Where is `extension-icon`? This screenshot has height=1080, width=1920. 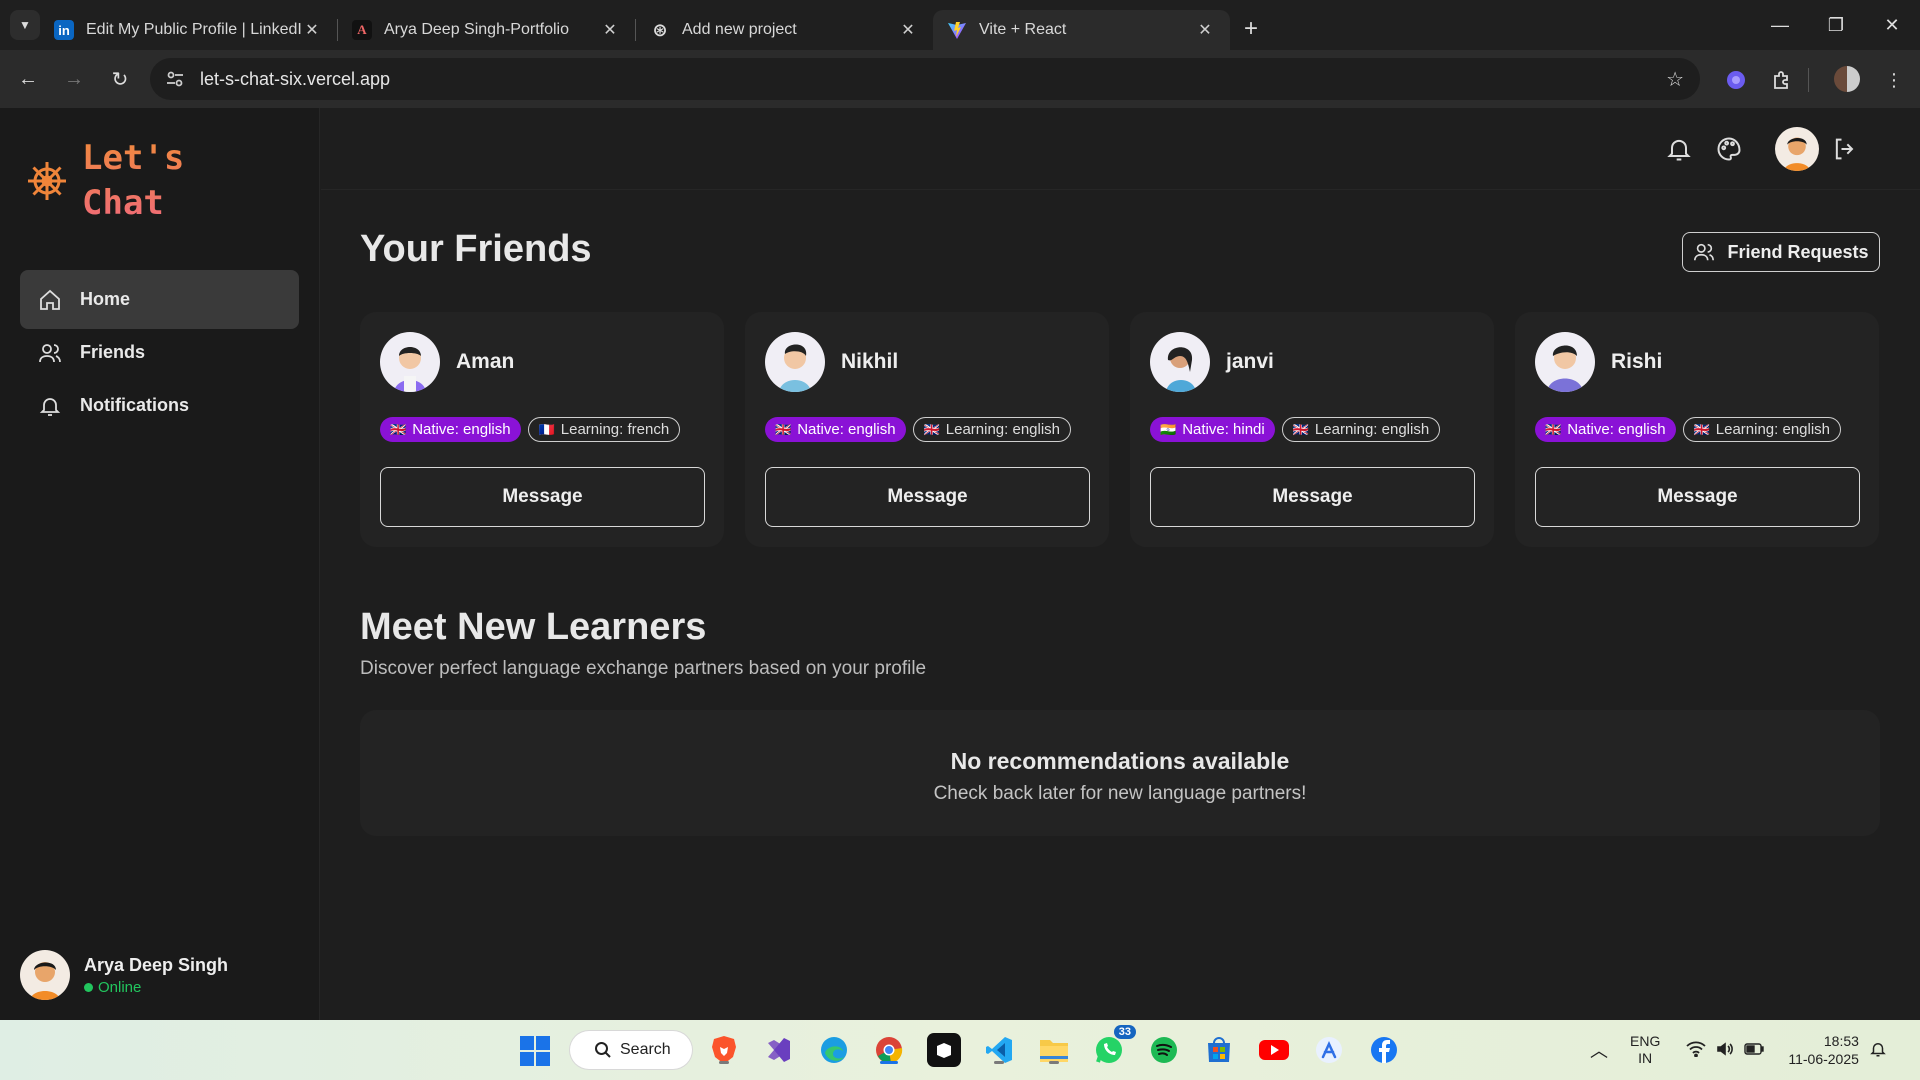
extension-icon is located at coordinates (1736, 80).